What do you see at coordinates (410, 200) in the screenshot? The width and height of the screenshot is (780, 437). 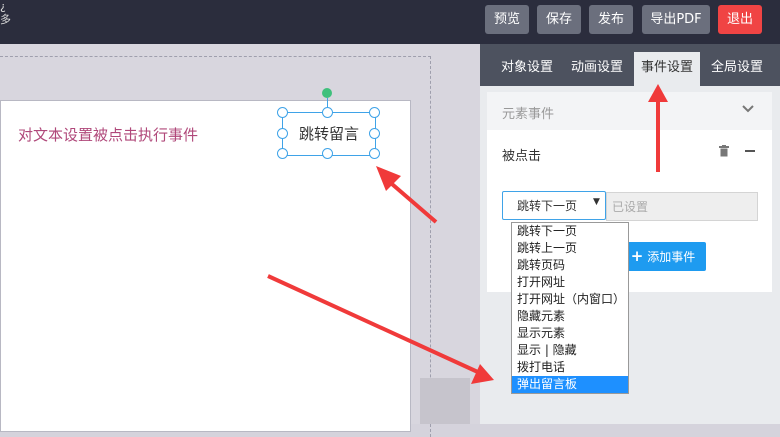 I see `arrow-to-selected-element` at bounding box center [410, 200].